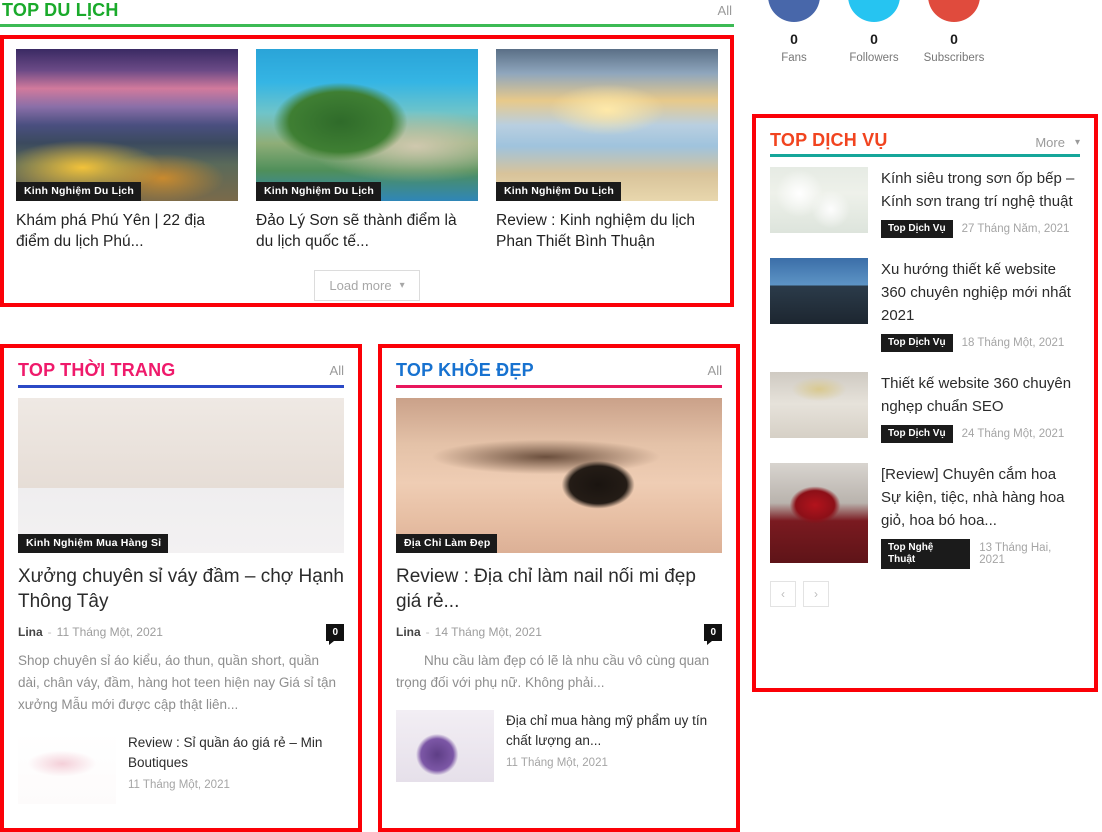 This screenshot has height=832, width=1102. I want to click on service-date: 18 Tháng Một, 2021, so click(1013, 343).